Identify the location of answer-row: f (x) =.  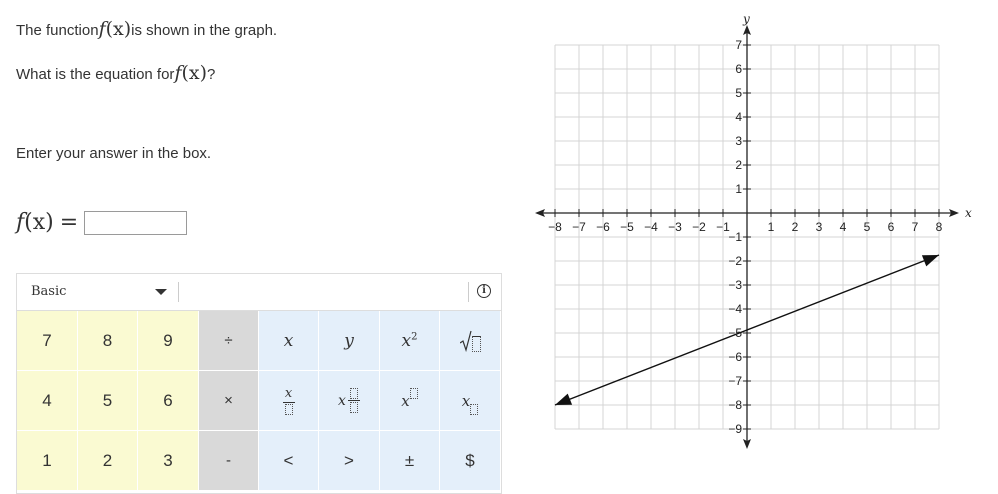
(102, 222).